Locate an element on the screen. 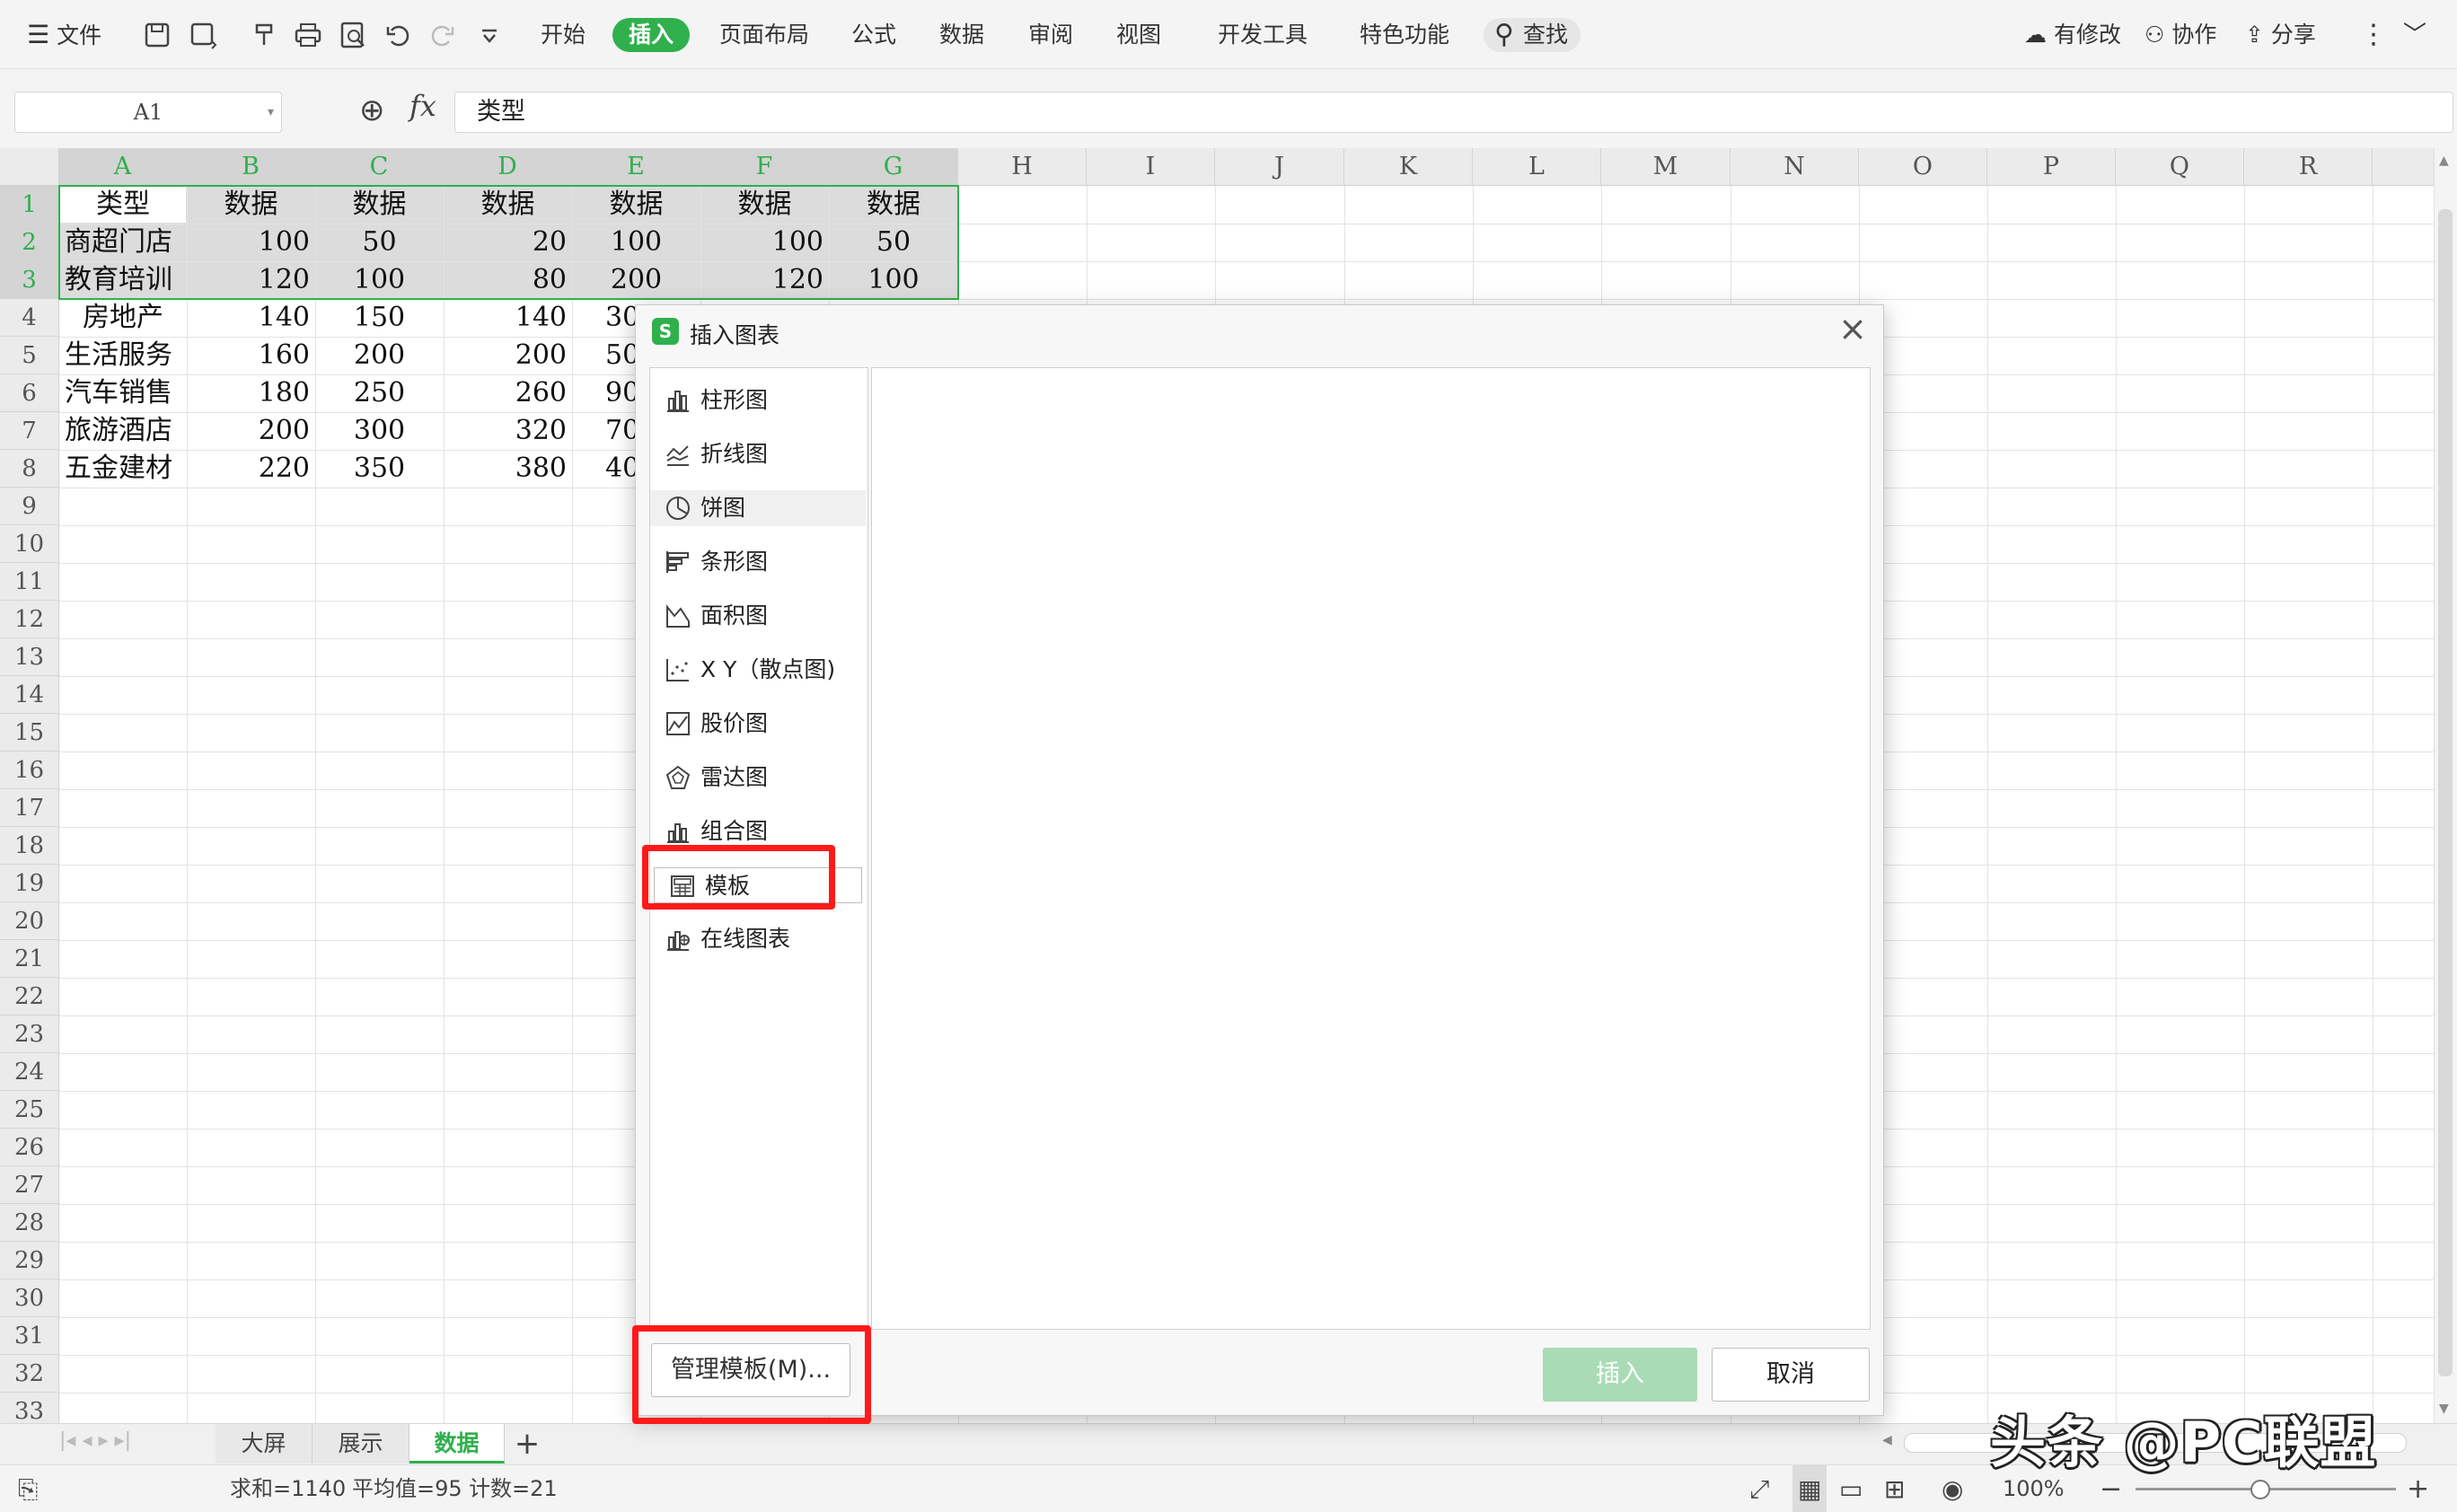 This screenshot has height=1512, width=2457. file-menu: ☰ 文件 is located at coordinates (64, 35).